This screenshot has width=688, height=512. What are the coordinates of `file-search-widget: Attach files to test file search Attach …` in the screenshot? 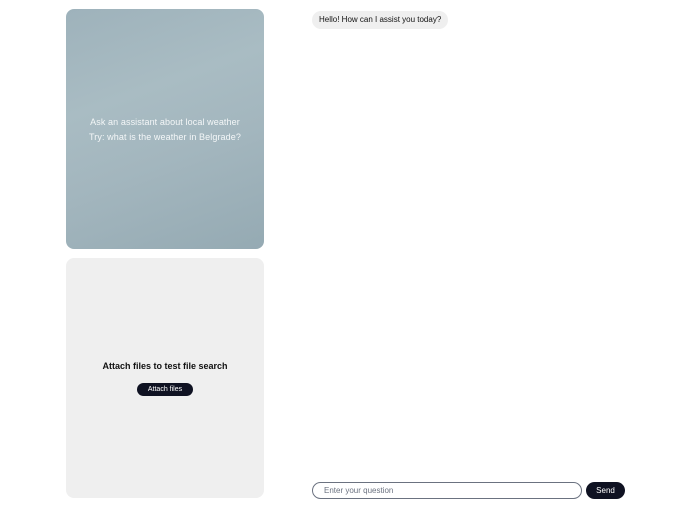 It's located at (165, 378).